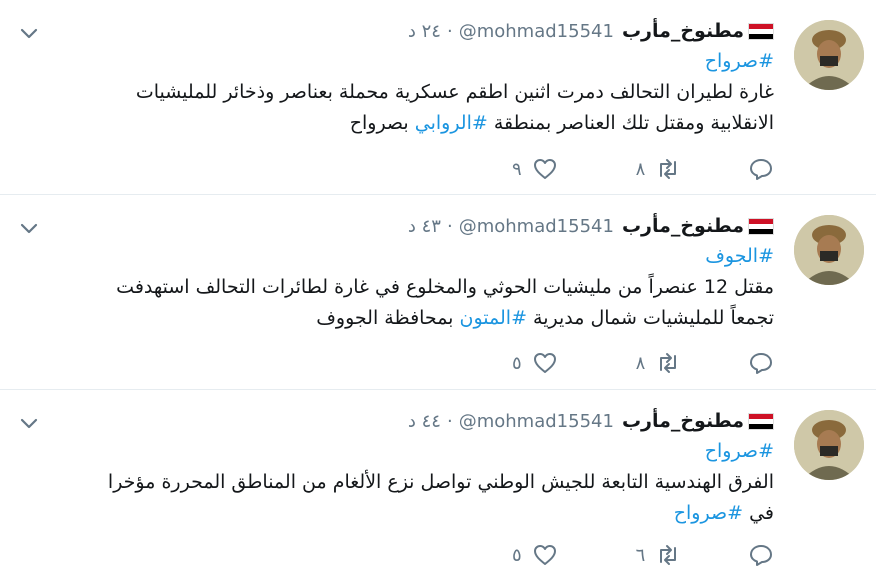 The width and height of the screenshot is (876, 582). What do you see at coordinates (640, 555) in the screenshot?
I see `retweet-count: ٦` at bounding box center [640, 555].